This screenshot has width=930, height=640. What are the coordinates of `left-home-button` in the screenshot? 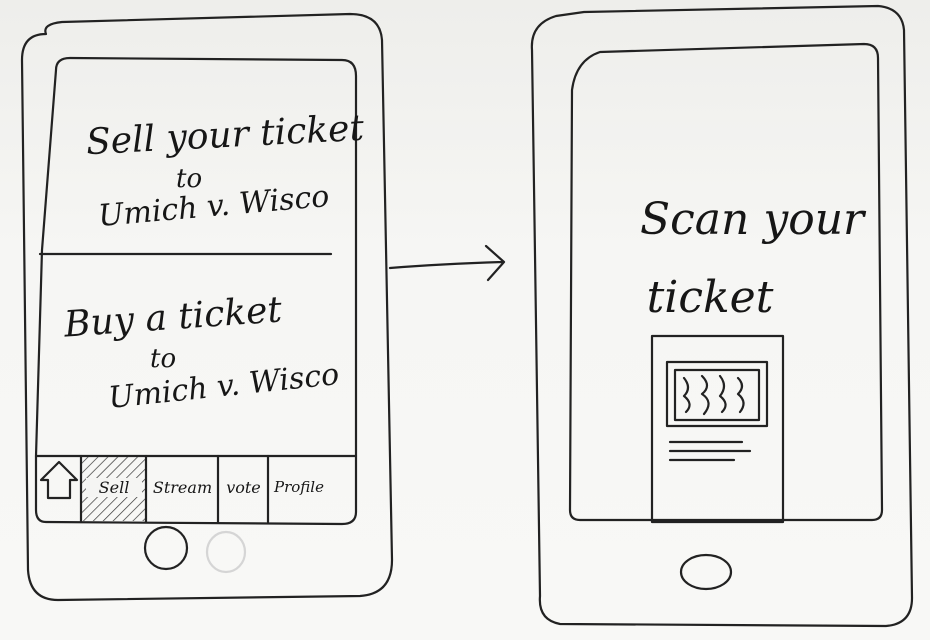 It's located at (166, 548).